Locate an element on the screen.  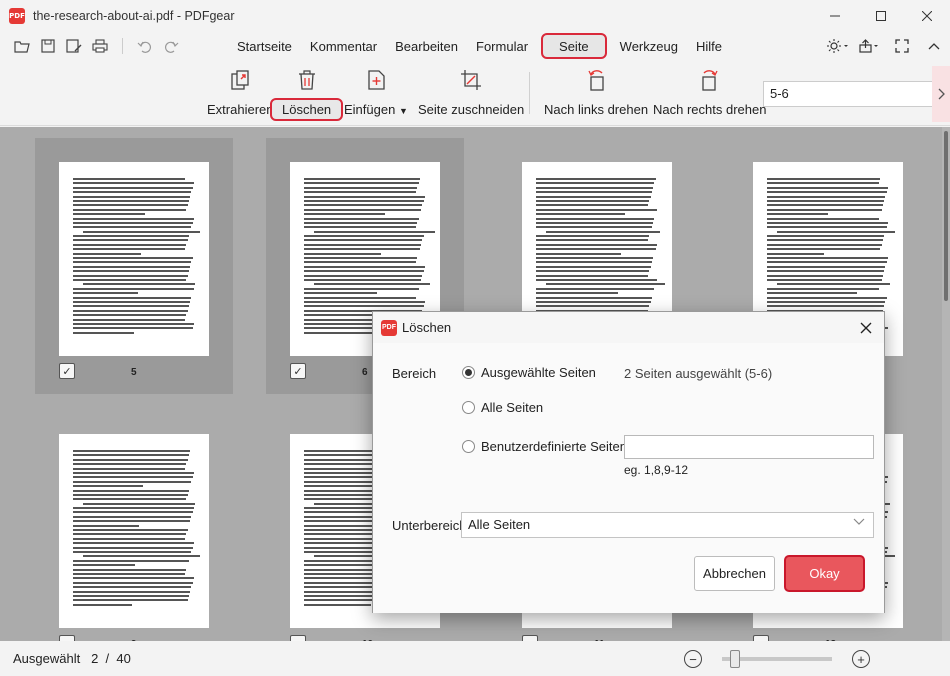
toolbar-separator is located at coordinates (122, 46).